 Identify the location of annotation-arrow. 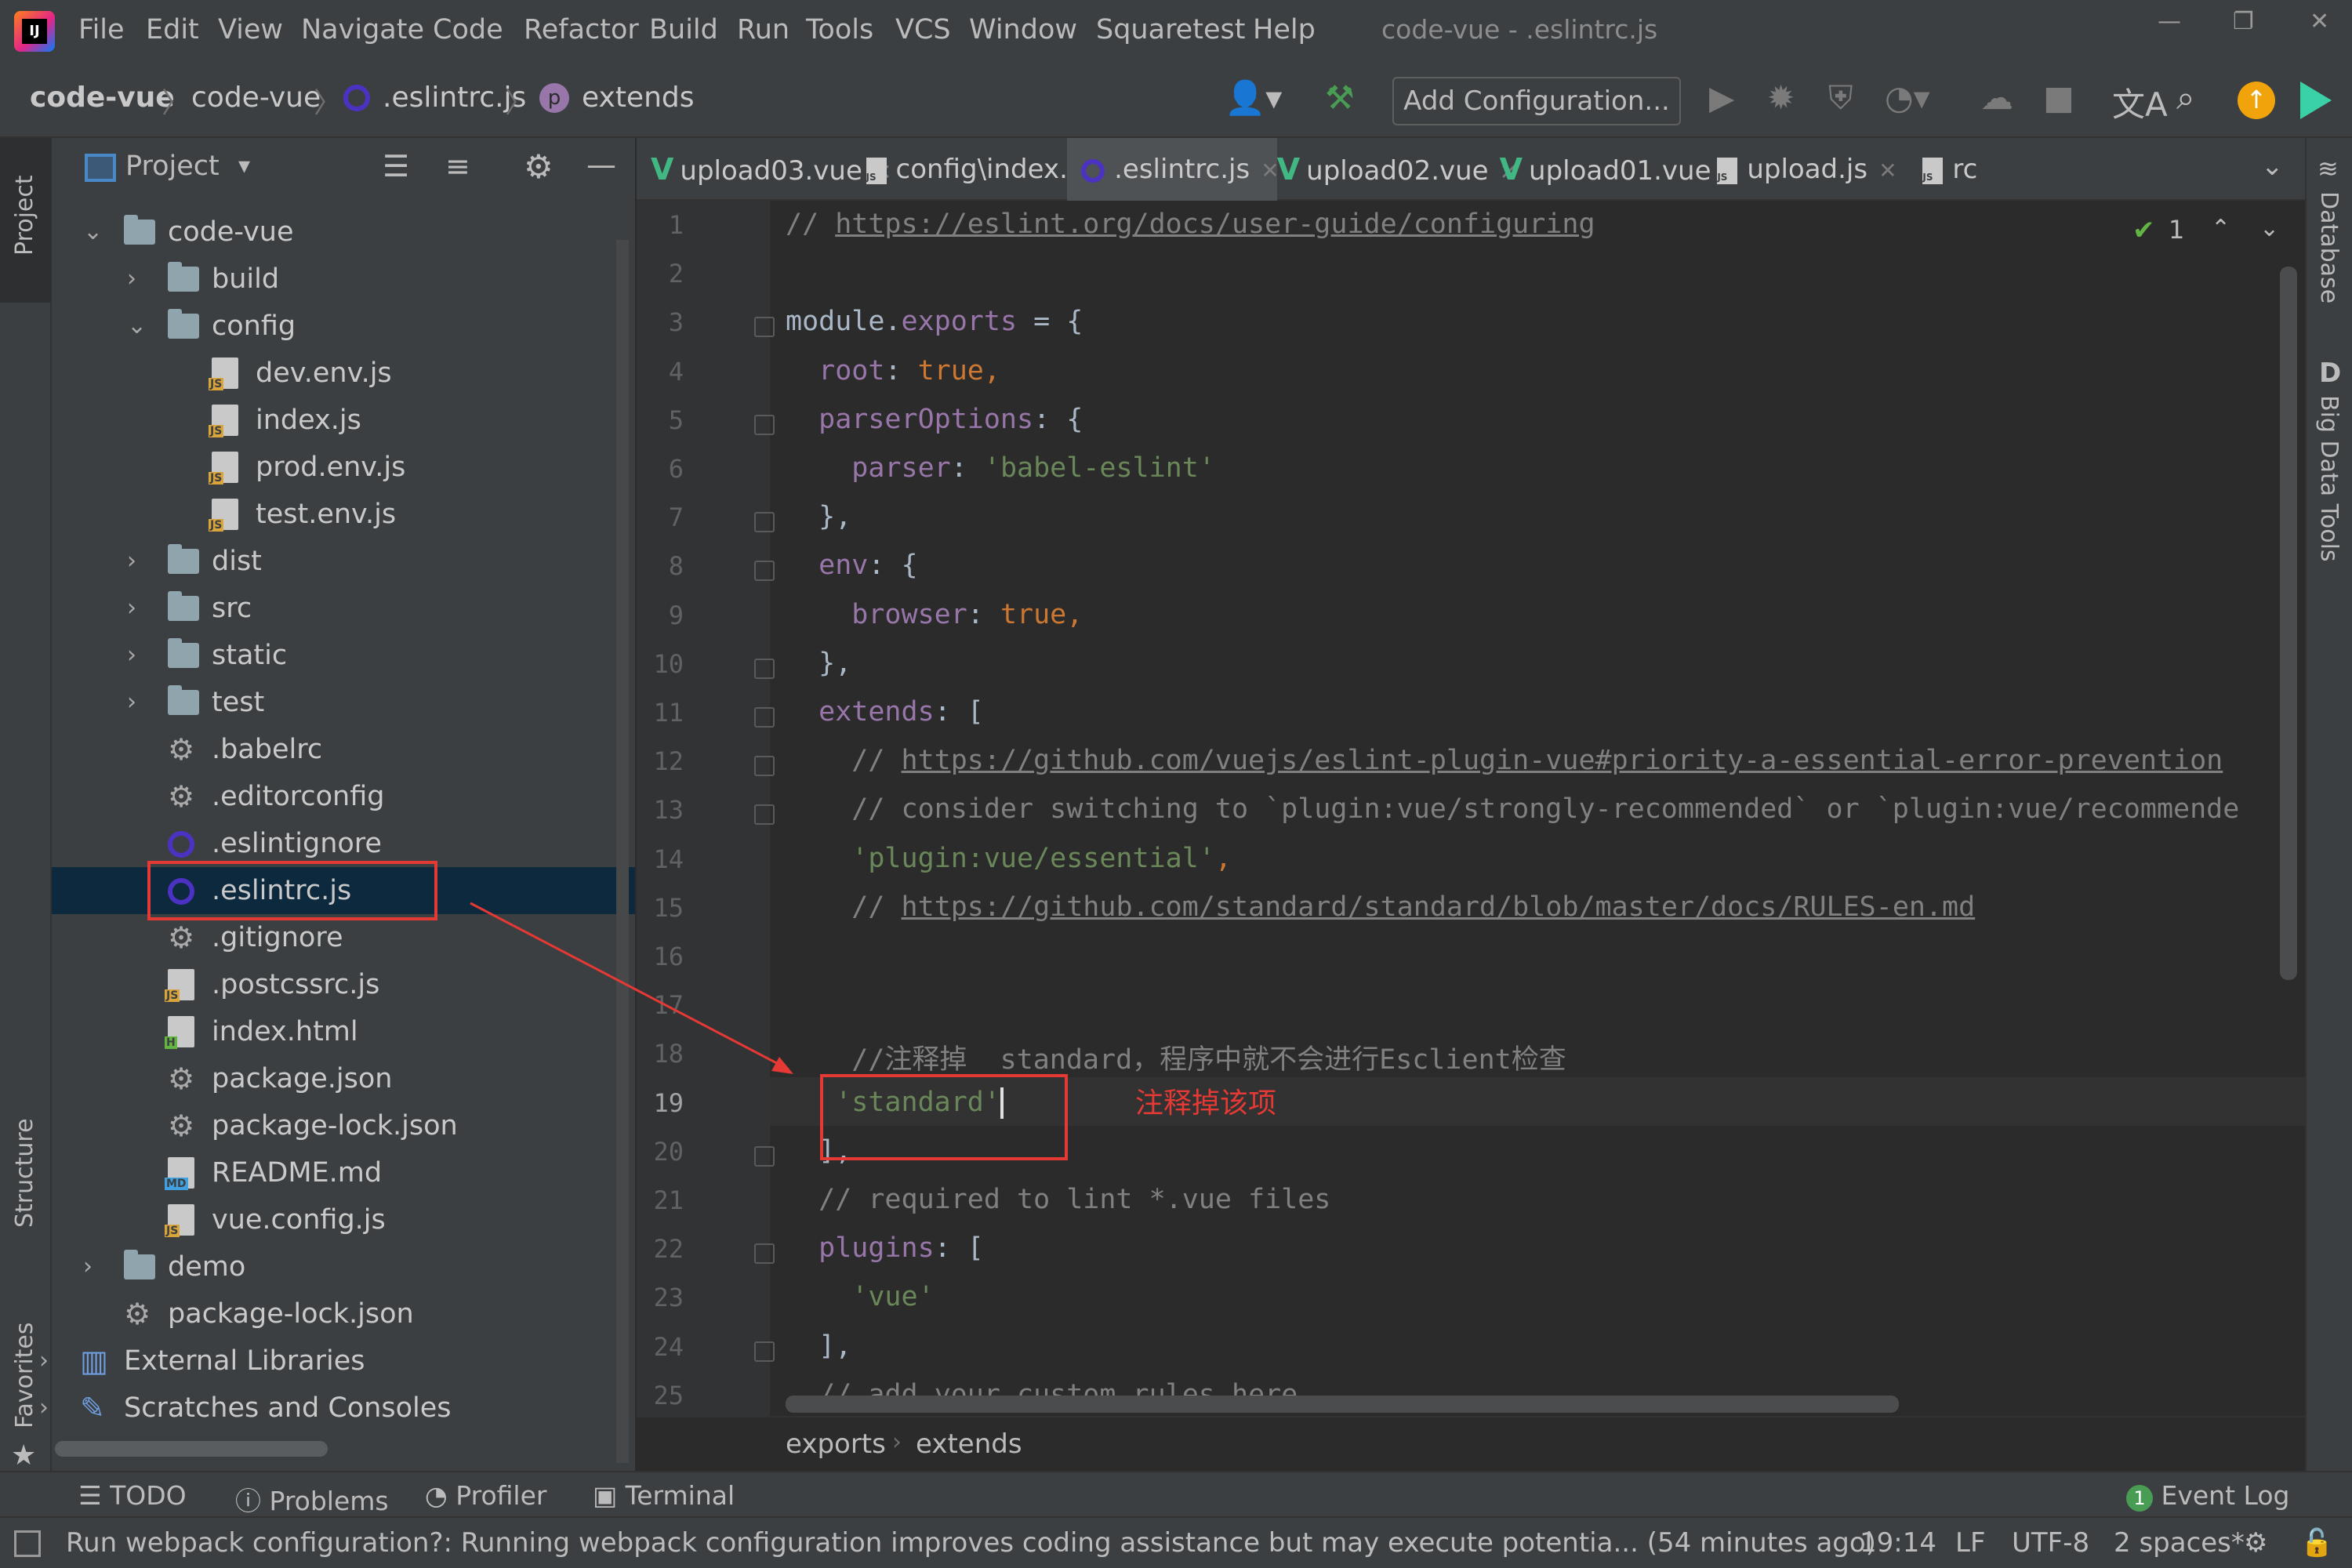
(631, 988).